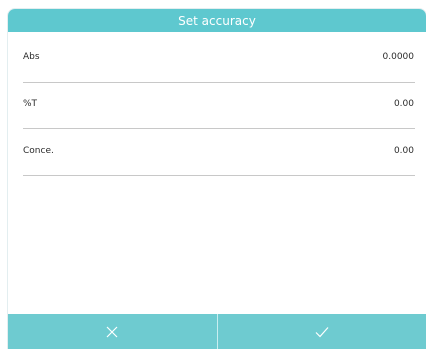 The width and height of the screenshot is (426, 349). What do you see at coordinates (220, 57) in the screenshot?
I see `accuracy-row-abs: Abs 0.0000` at bounding box center [220, 57].